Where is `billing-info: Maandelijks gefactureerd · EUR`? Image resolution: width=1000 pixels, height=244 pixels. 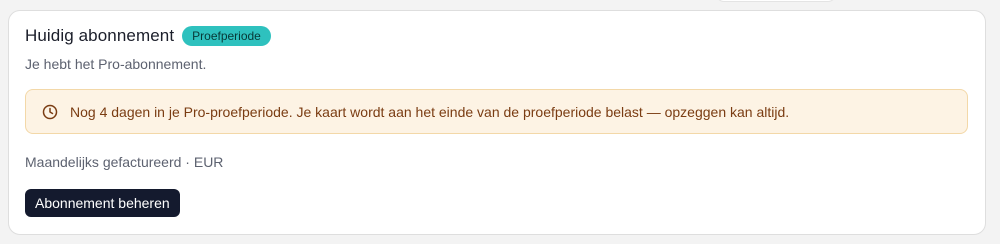 billing-info: Maandelijks gefactureerd · EUR is located at coordinates (124, 162).